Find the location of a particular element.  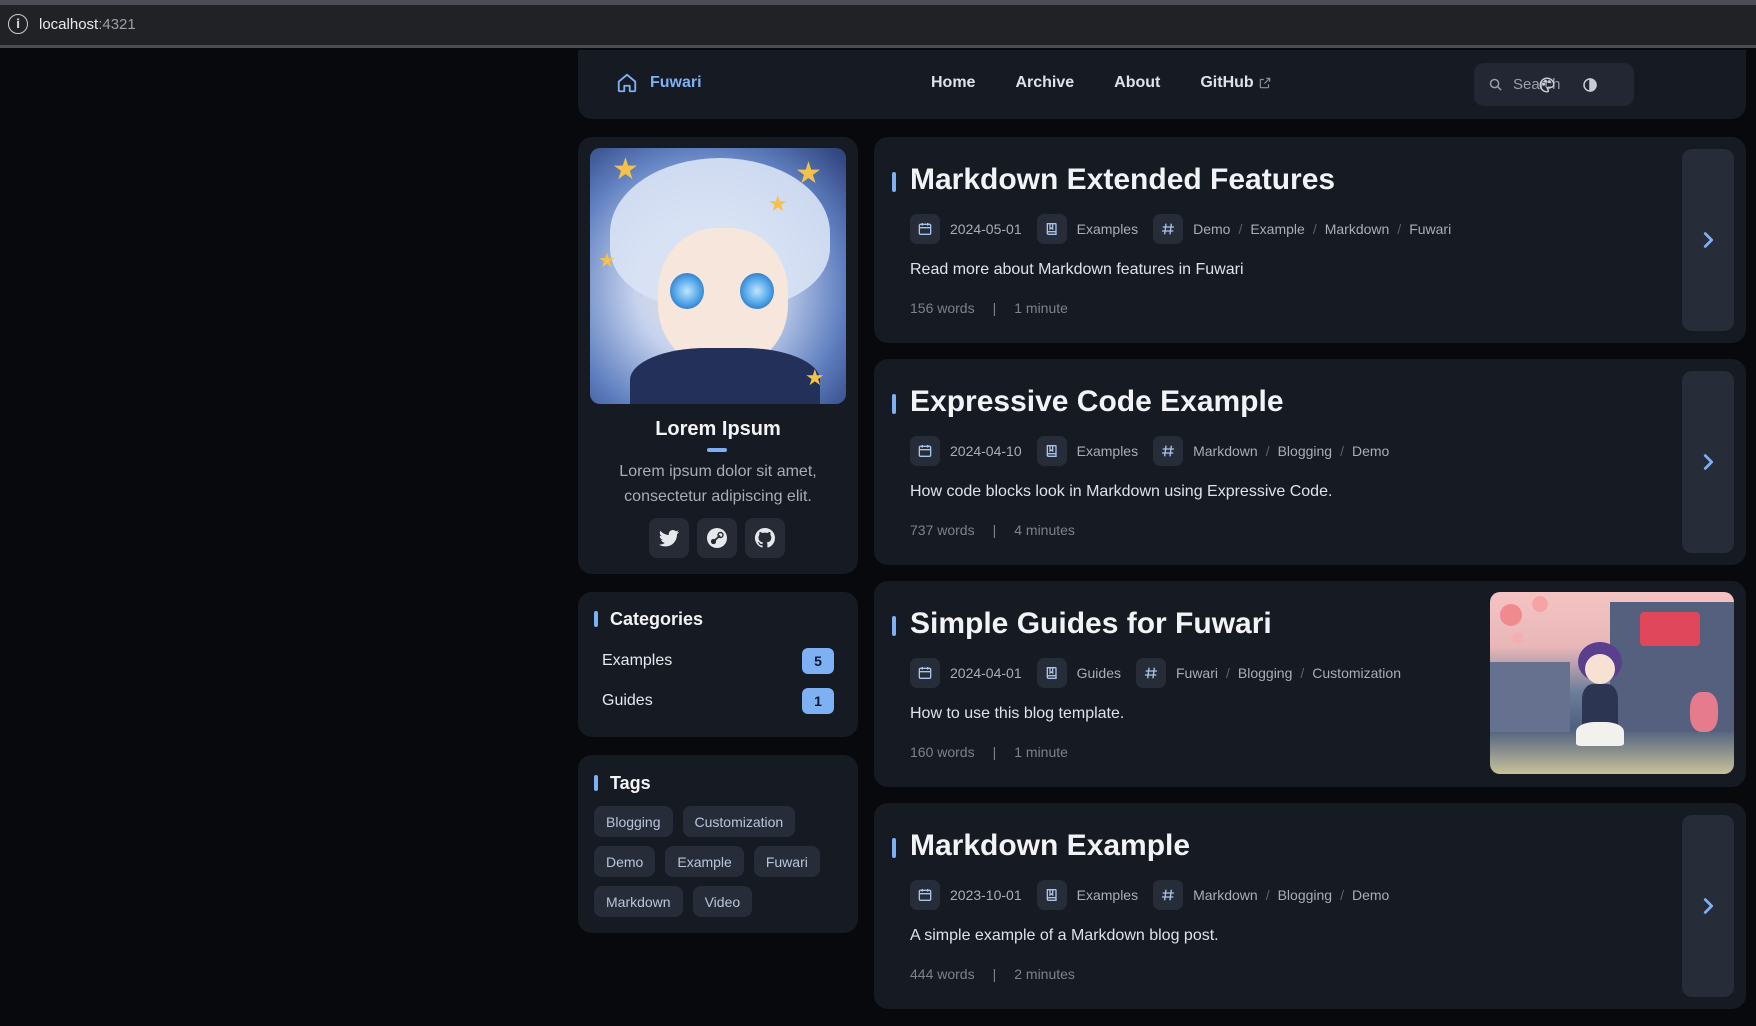

post-title: Markdown Extended Features is located at coordinates (1122, 180).